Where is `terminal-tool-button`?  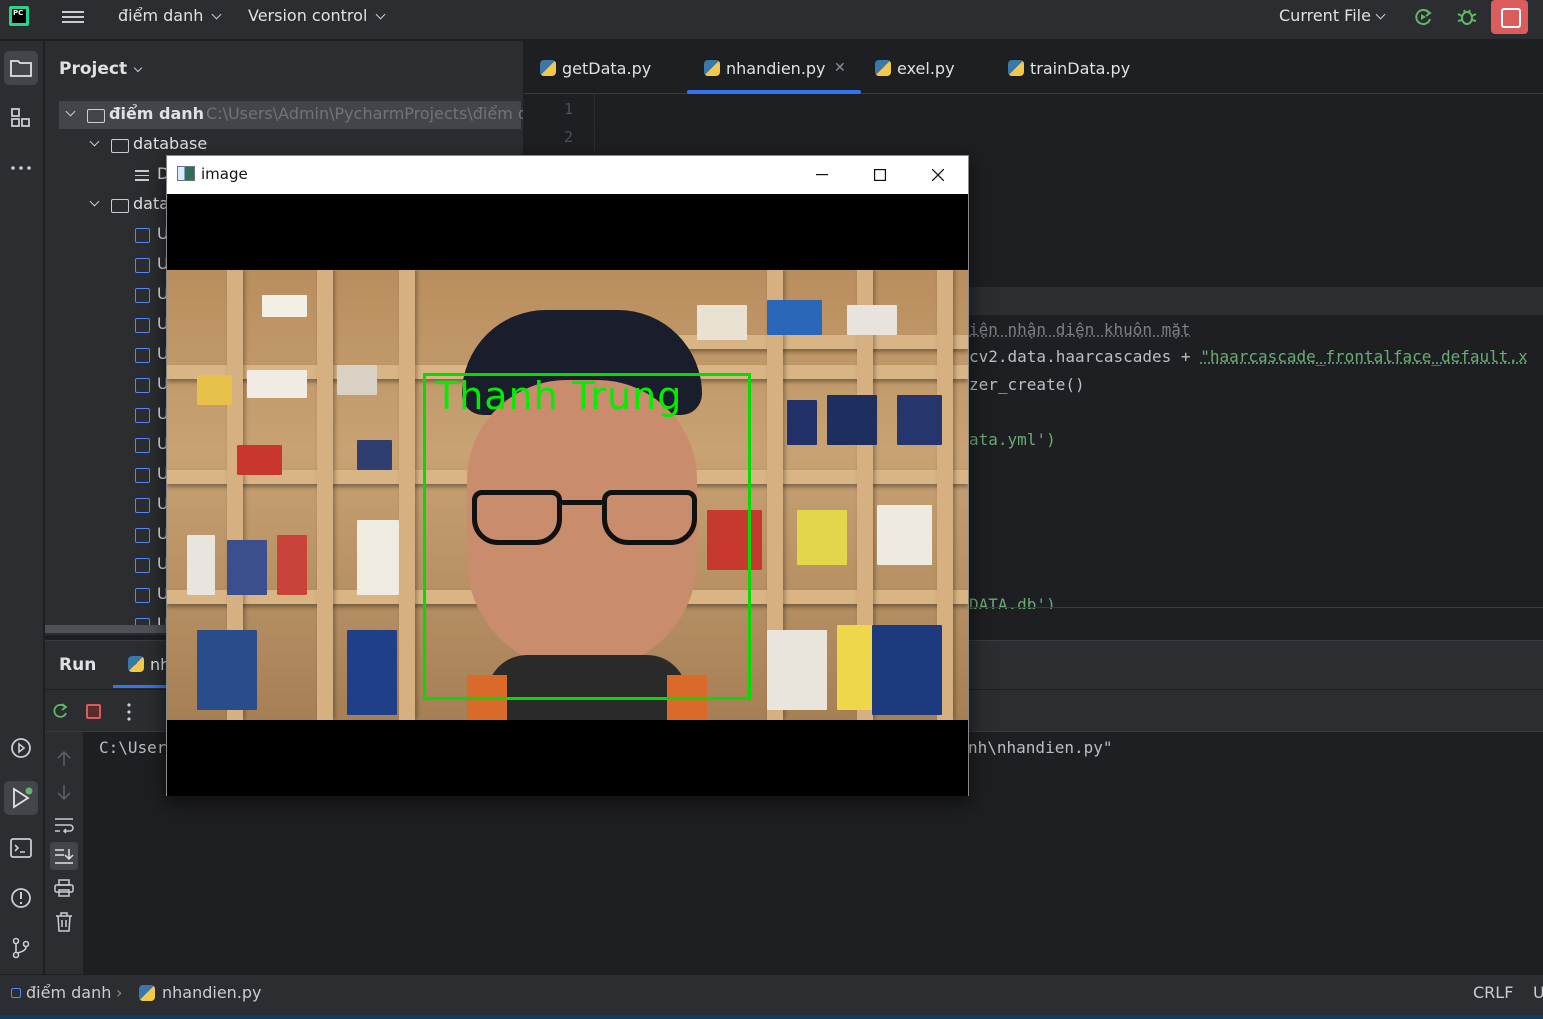 terminal-tool-button is located at coordinates (21, 848).